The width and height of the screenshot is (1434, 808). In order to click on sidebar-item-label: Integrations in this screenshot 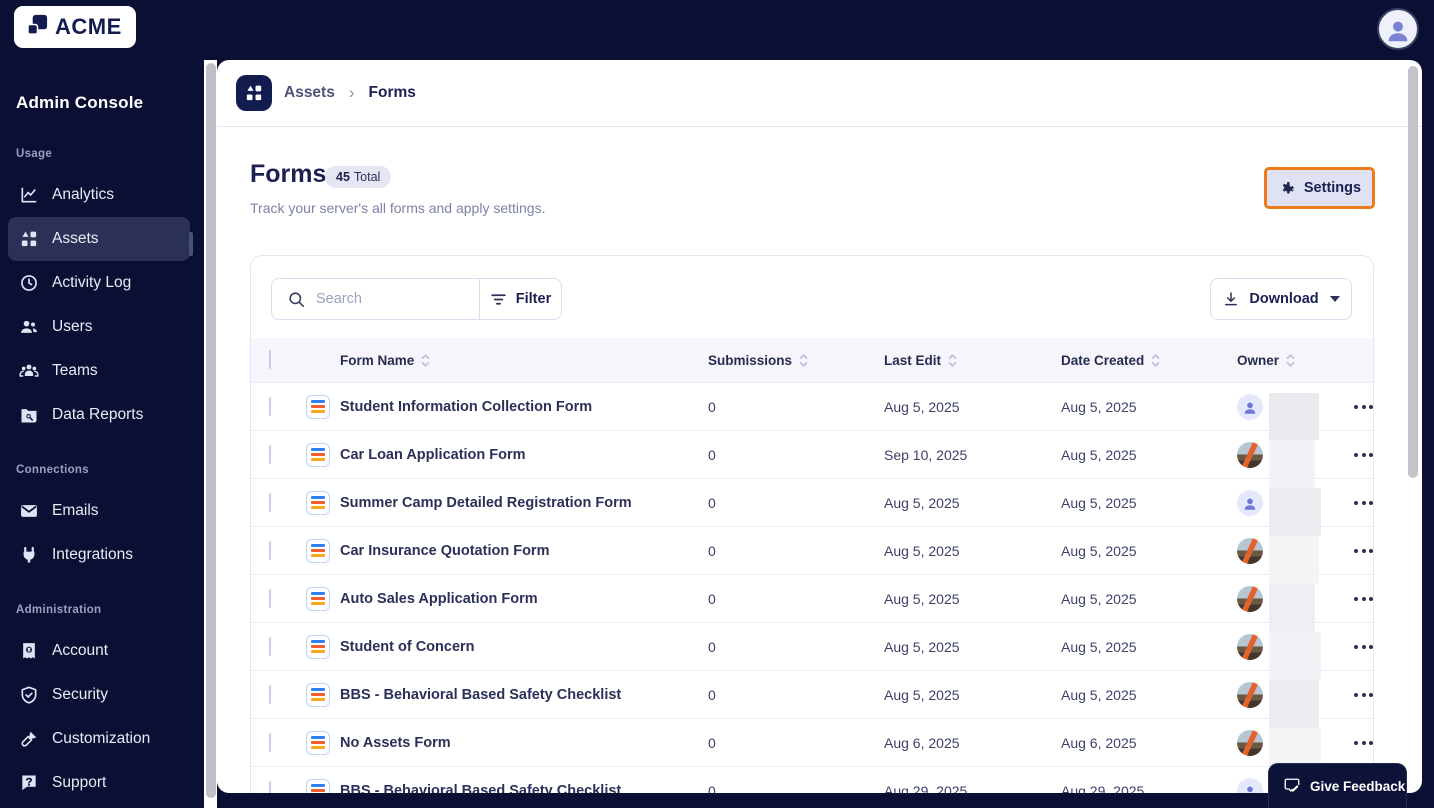, I will do `click(92, 554)`.